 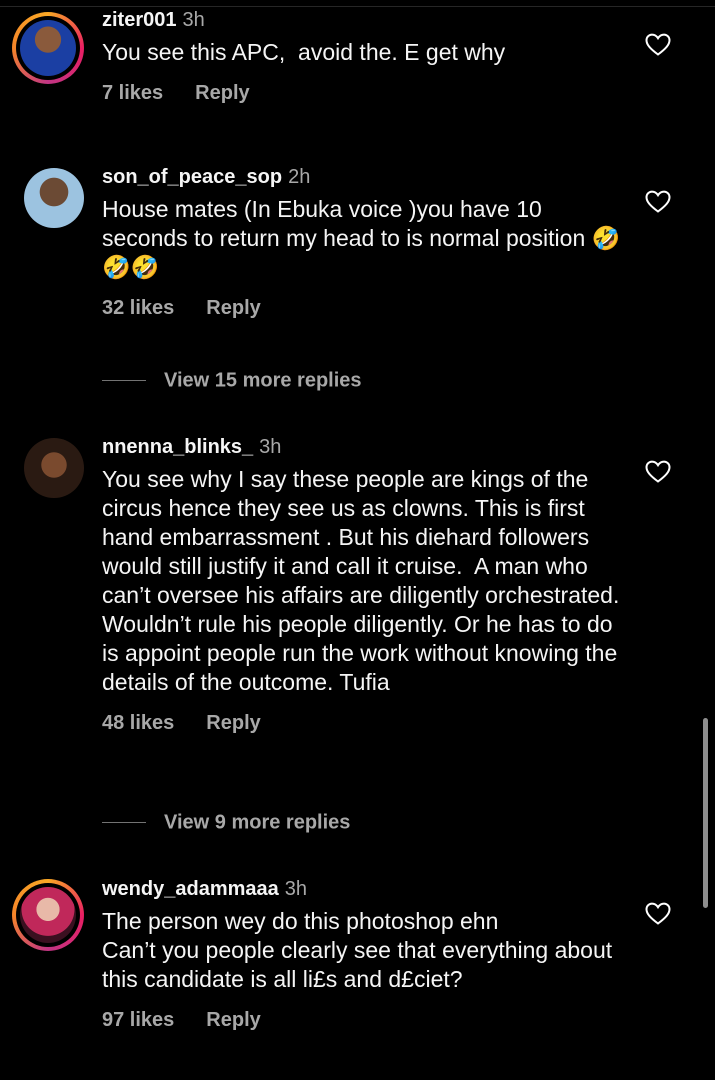 What do you see at coordinates (190, 889) in the screenshot?
I see `username: wendy_adammaaa` at bounding box center [190, 889].